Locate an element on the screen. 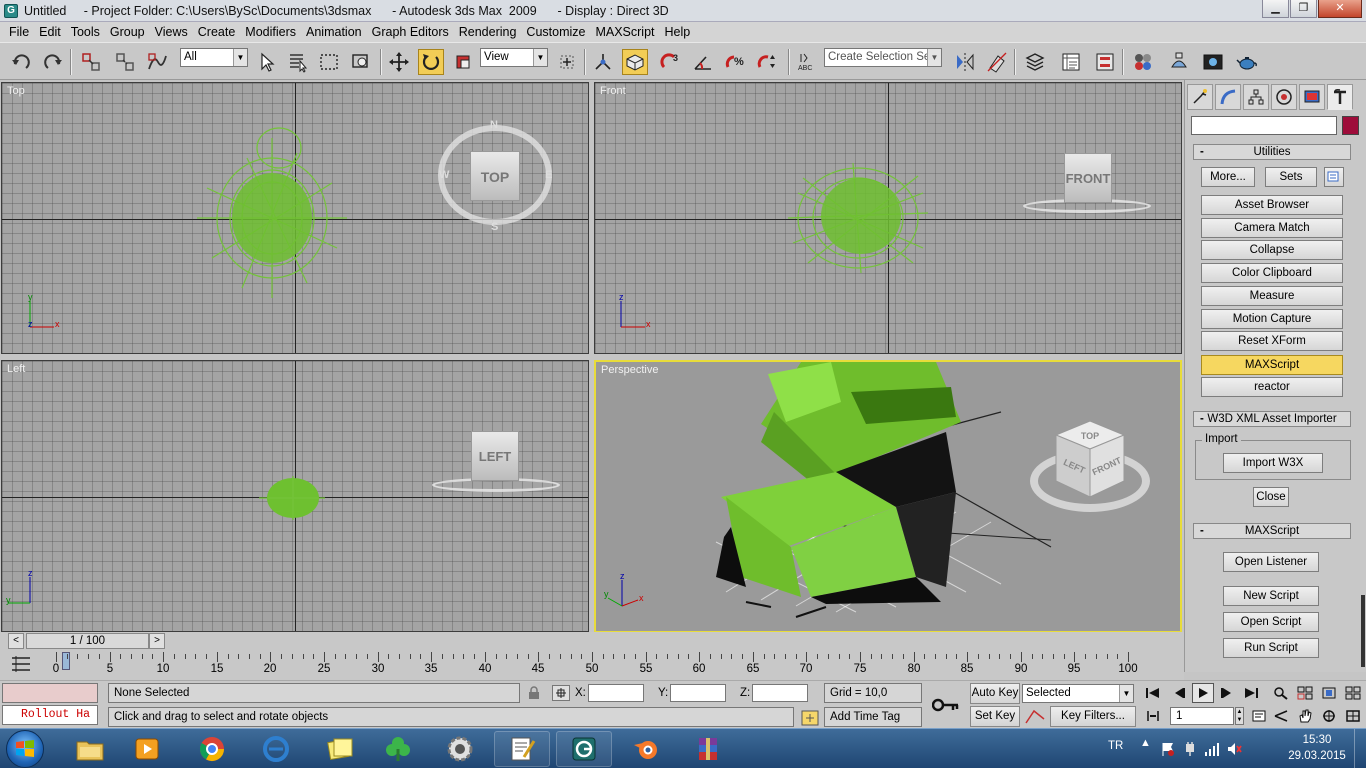  menu-tools: Tools is located at coordinates (85, 32).